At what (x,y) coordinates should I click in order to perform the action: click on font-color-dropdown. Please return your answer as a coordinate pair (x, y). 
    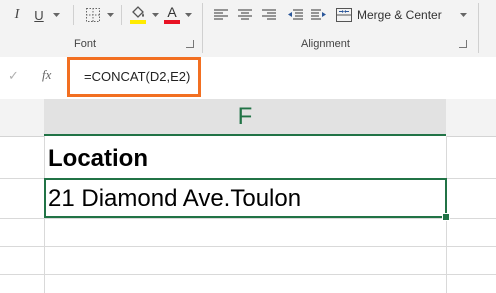
    Looking at the image, I should click on (188, 15).